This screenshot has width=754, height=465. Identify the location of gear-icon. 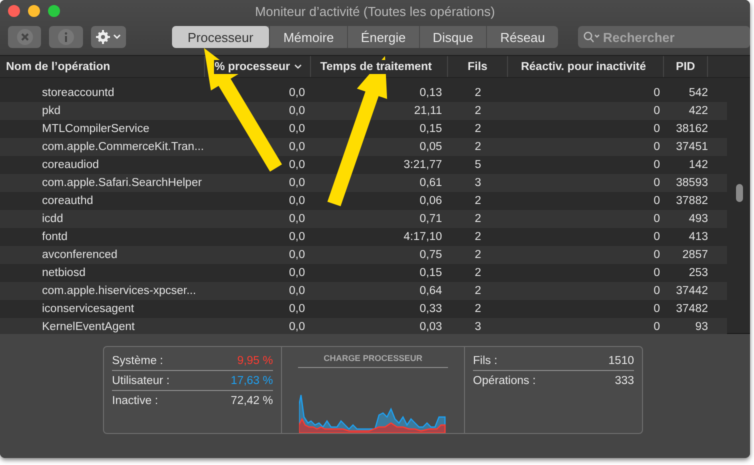
(108, 37).